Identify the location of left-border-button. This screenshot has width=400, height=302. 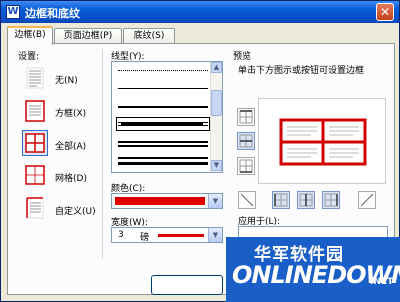
(281, 200).